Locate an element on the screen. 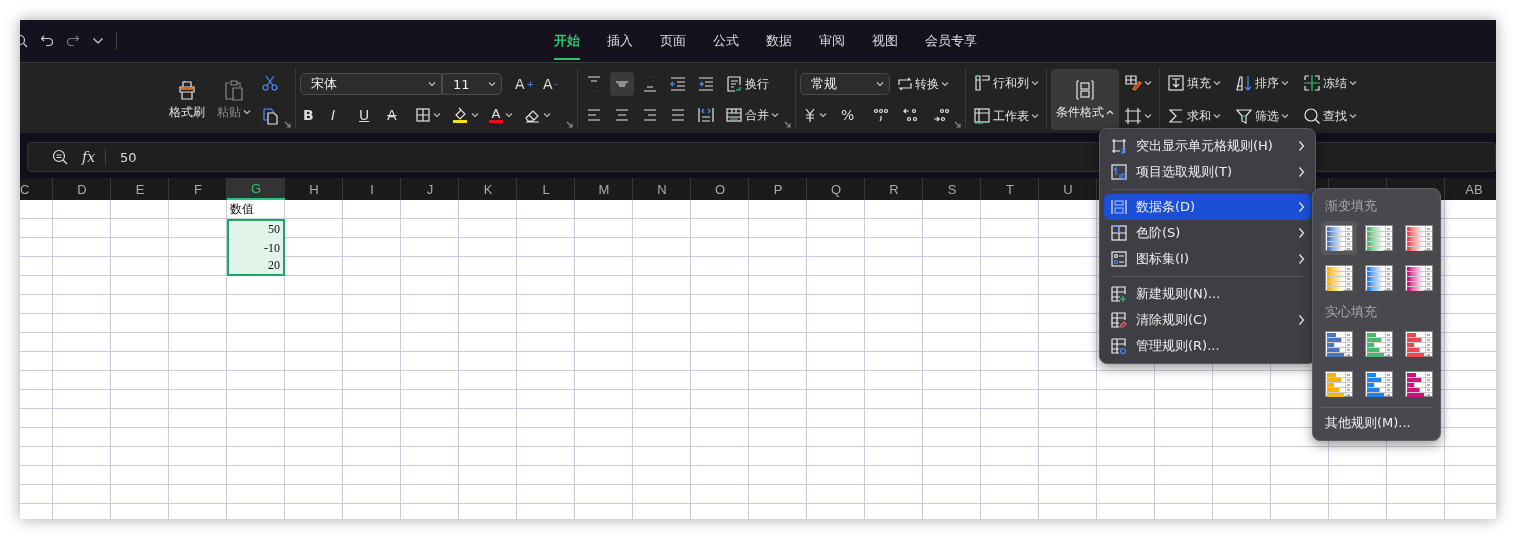  merge-icon is located at coordinates (734, 115).